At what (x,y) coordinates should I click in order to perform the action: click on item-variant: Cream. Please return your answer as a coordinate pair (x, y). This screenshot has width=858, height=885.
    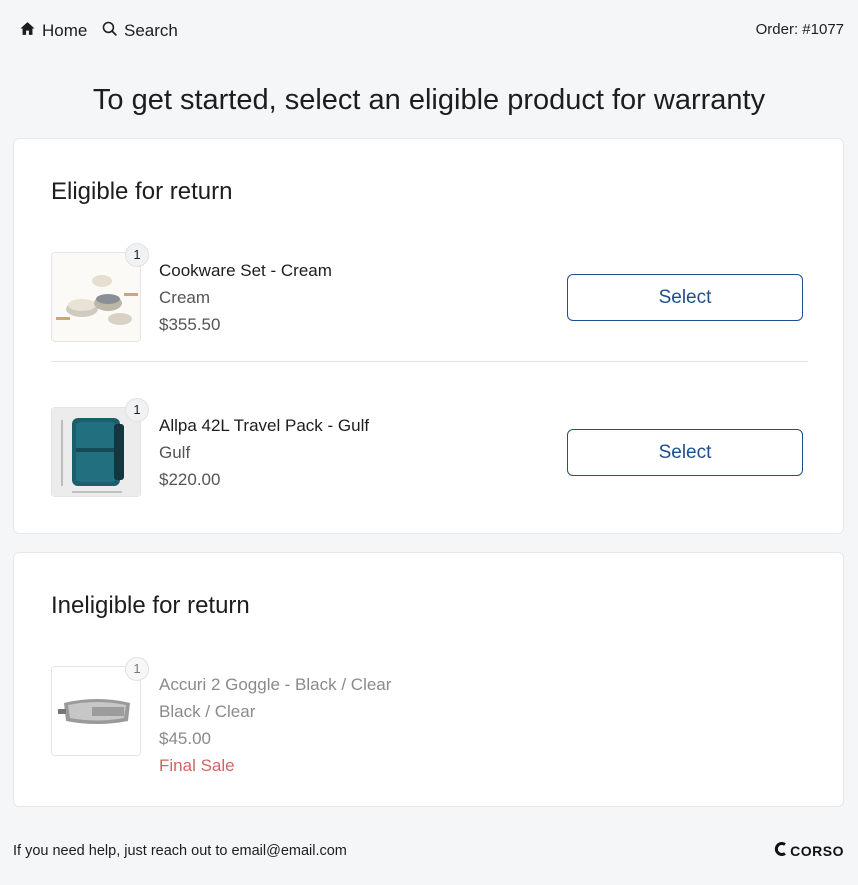
    Looking at the image, I should click on (185, 297).